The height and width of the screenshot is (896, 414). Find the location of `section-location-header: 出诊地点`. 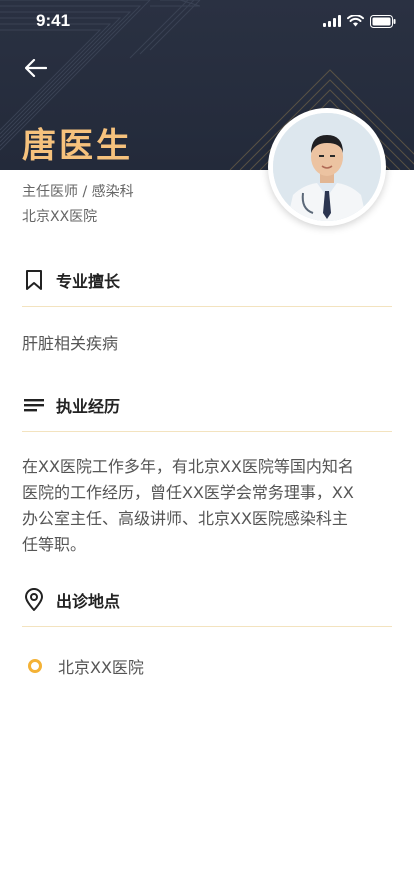

section-location-header: 出诊地点 is located at coordinates (71, 600).